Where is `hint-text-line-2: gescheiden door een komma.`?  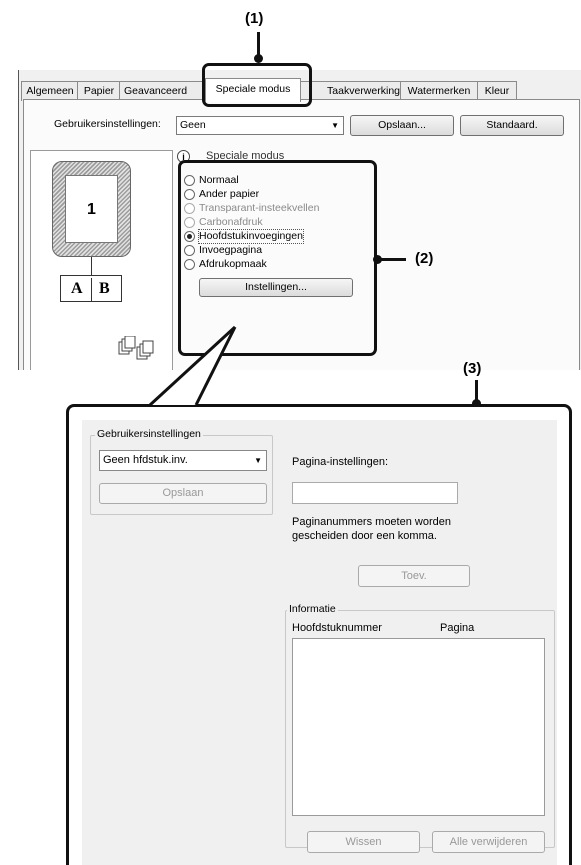
hint-text-line-2: gescheiden door een komma. is located at coordinates (364, 536).